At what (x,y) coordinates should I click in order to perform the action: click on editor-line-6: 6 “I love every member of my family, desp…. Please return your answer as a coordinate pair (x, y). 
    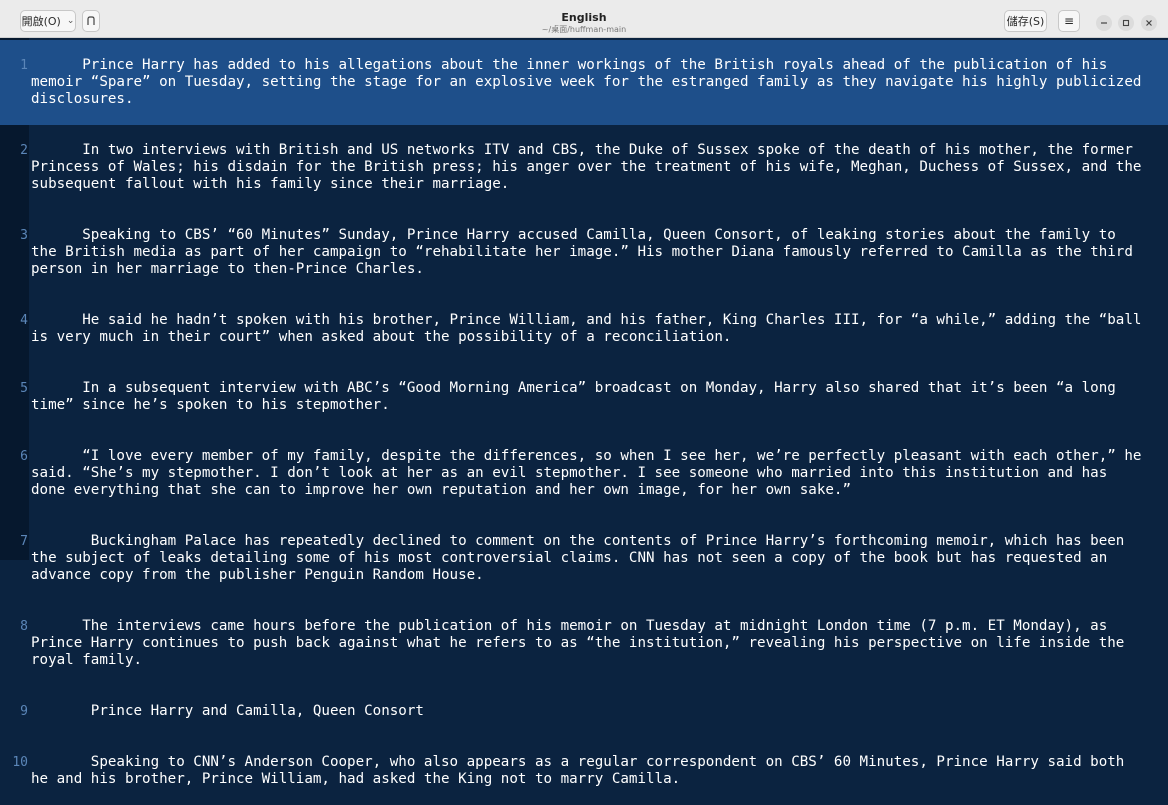
    Looking at the image, I should click on (584, 473).